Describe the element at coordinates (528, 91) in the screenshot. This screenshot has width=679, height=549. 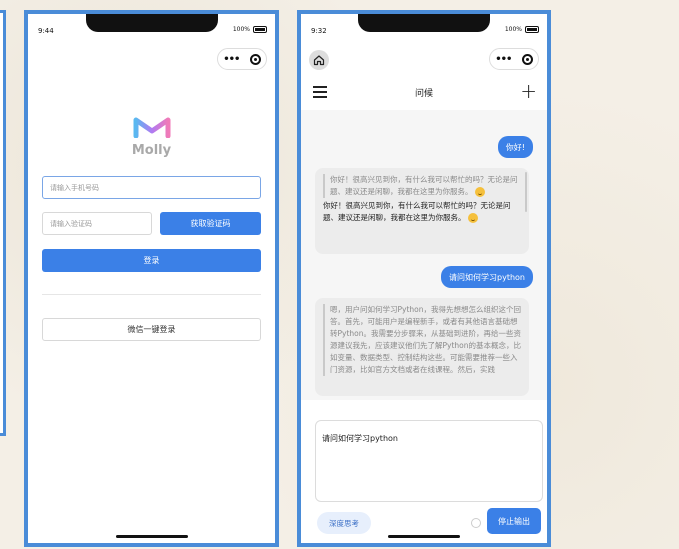
I see `new-chat-icon: +` at that location.